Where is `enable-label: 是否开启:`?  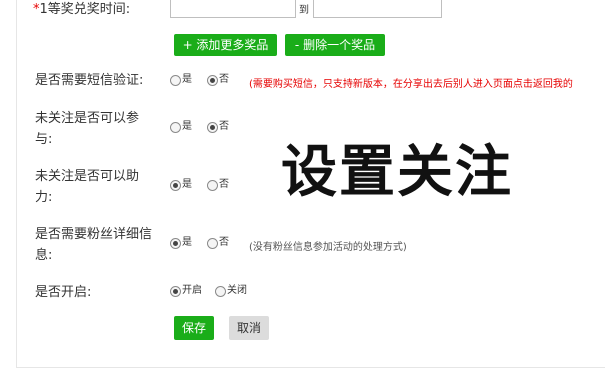
enable-label: 是否开启: is located at coordinates (63, 292).